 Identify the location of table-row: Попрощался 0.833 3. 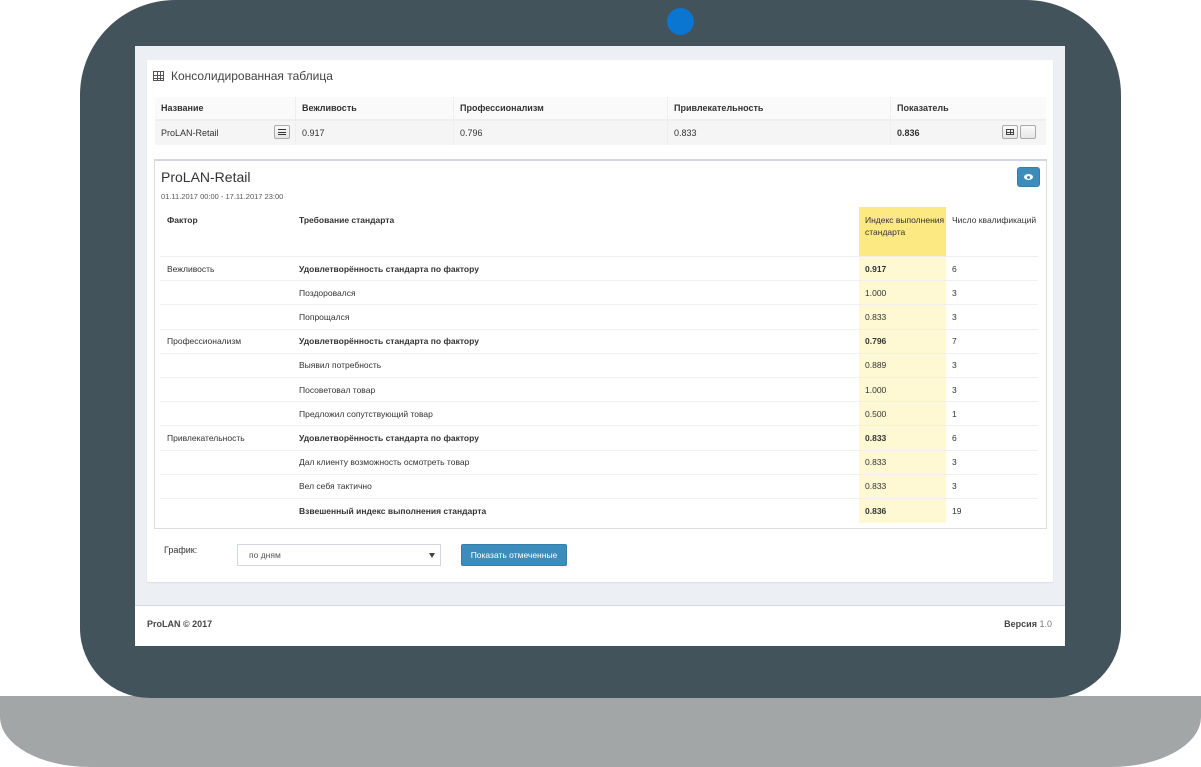
(599, 317).